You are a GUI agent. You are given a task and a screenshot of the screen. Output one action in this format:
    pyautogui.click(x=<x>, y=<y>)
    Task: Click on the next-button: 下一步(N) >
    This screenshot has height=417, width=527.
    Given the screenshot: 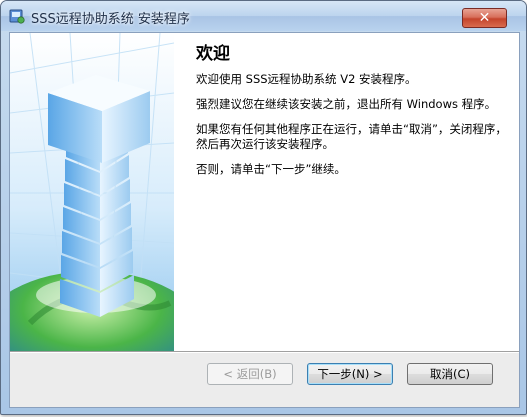 What is the action you would take?
    pyautogui.click(x=350, y=374)
    